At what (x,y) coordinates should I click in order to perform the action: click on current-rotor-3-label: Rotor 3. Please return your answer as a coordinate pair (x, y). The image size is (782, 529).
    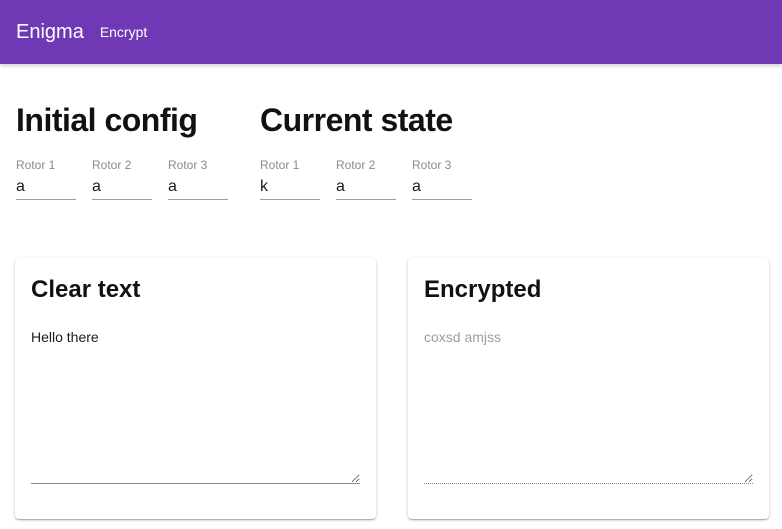
    Looking at the image, I should click on (432, 165).